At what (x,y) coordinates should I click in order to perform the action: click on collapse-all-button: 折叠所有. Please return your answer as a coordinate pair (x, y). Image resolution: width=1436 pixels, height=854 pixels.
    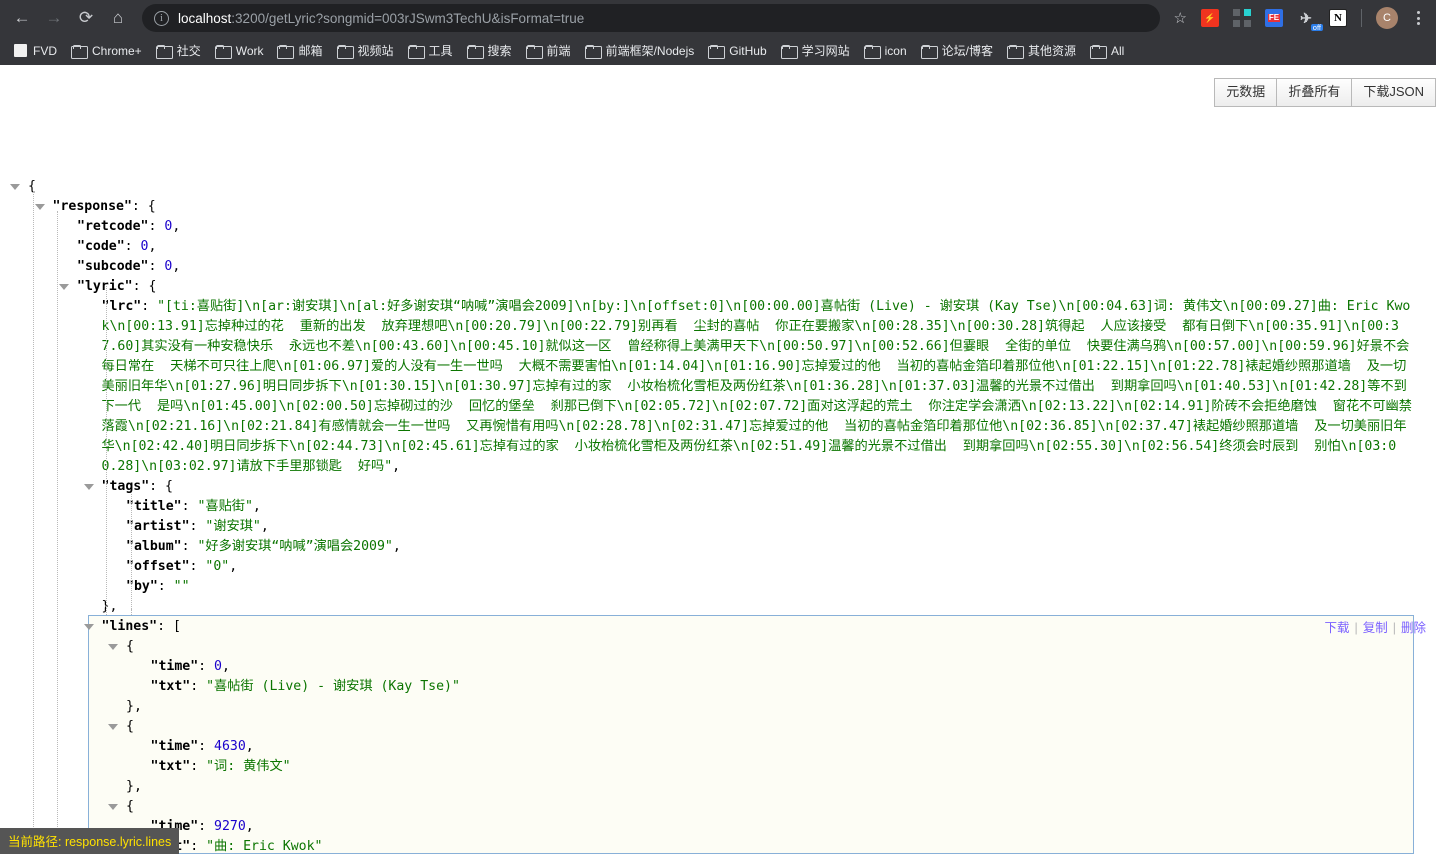
    Looking at the image, I should click on (1314, 92).